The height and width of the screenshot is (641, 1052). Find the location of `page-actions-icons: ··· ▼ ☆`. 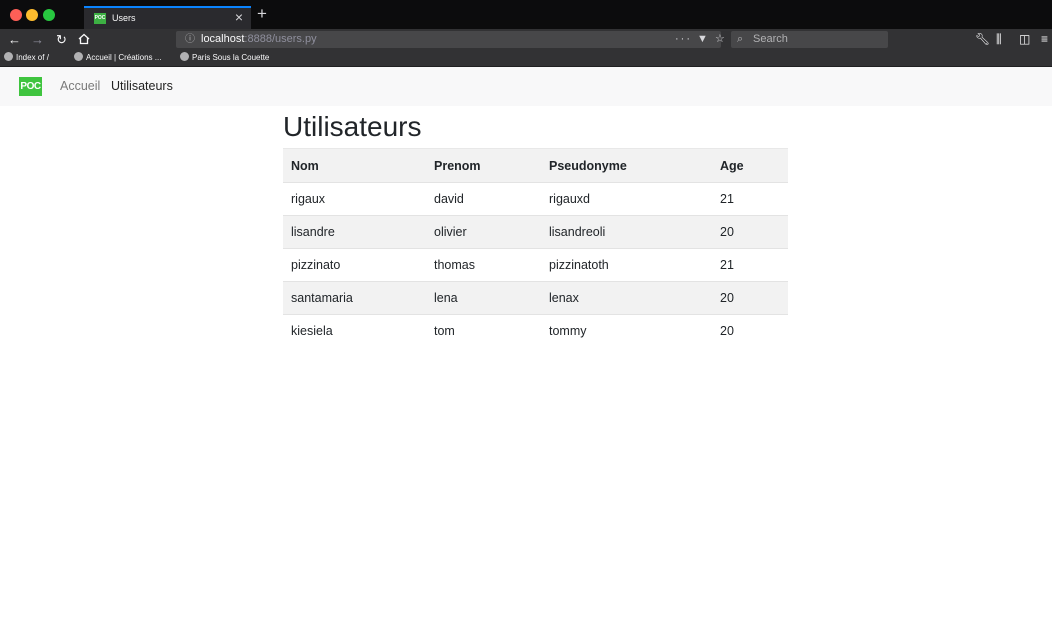

page-actions-icons: ··· ▼ ☆ is located at coordinates (701, 39).